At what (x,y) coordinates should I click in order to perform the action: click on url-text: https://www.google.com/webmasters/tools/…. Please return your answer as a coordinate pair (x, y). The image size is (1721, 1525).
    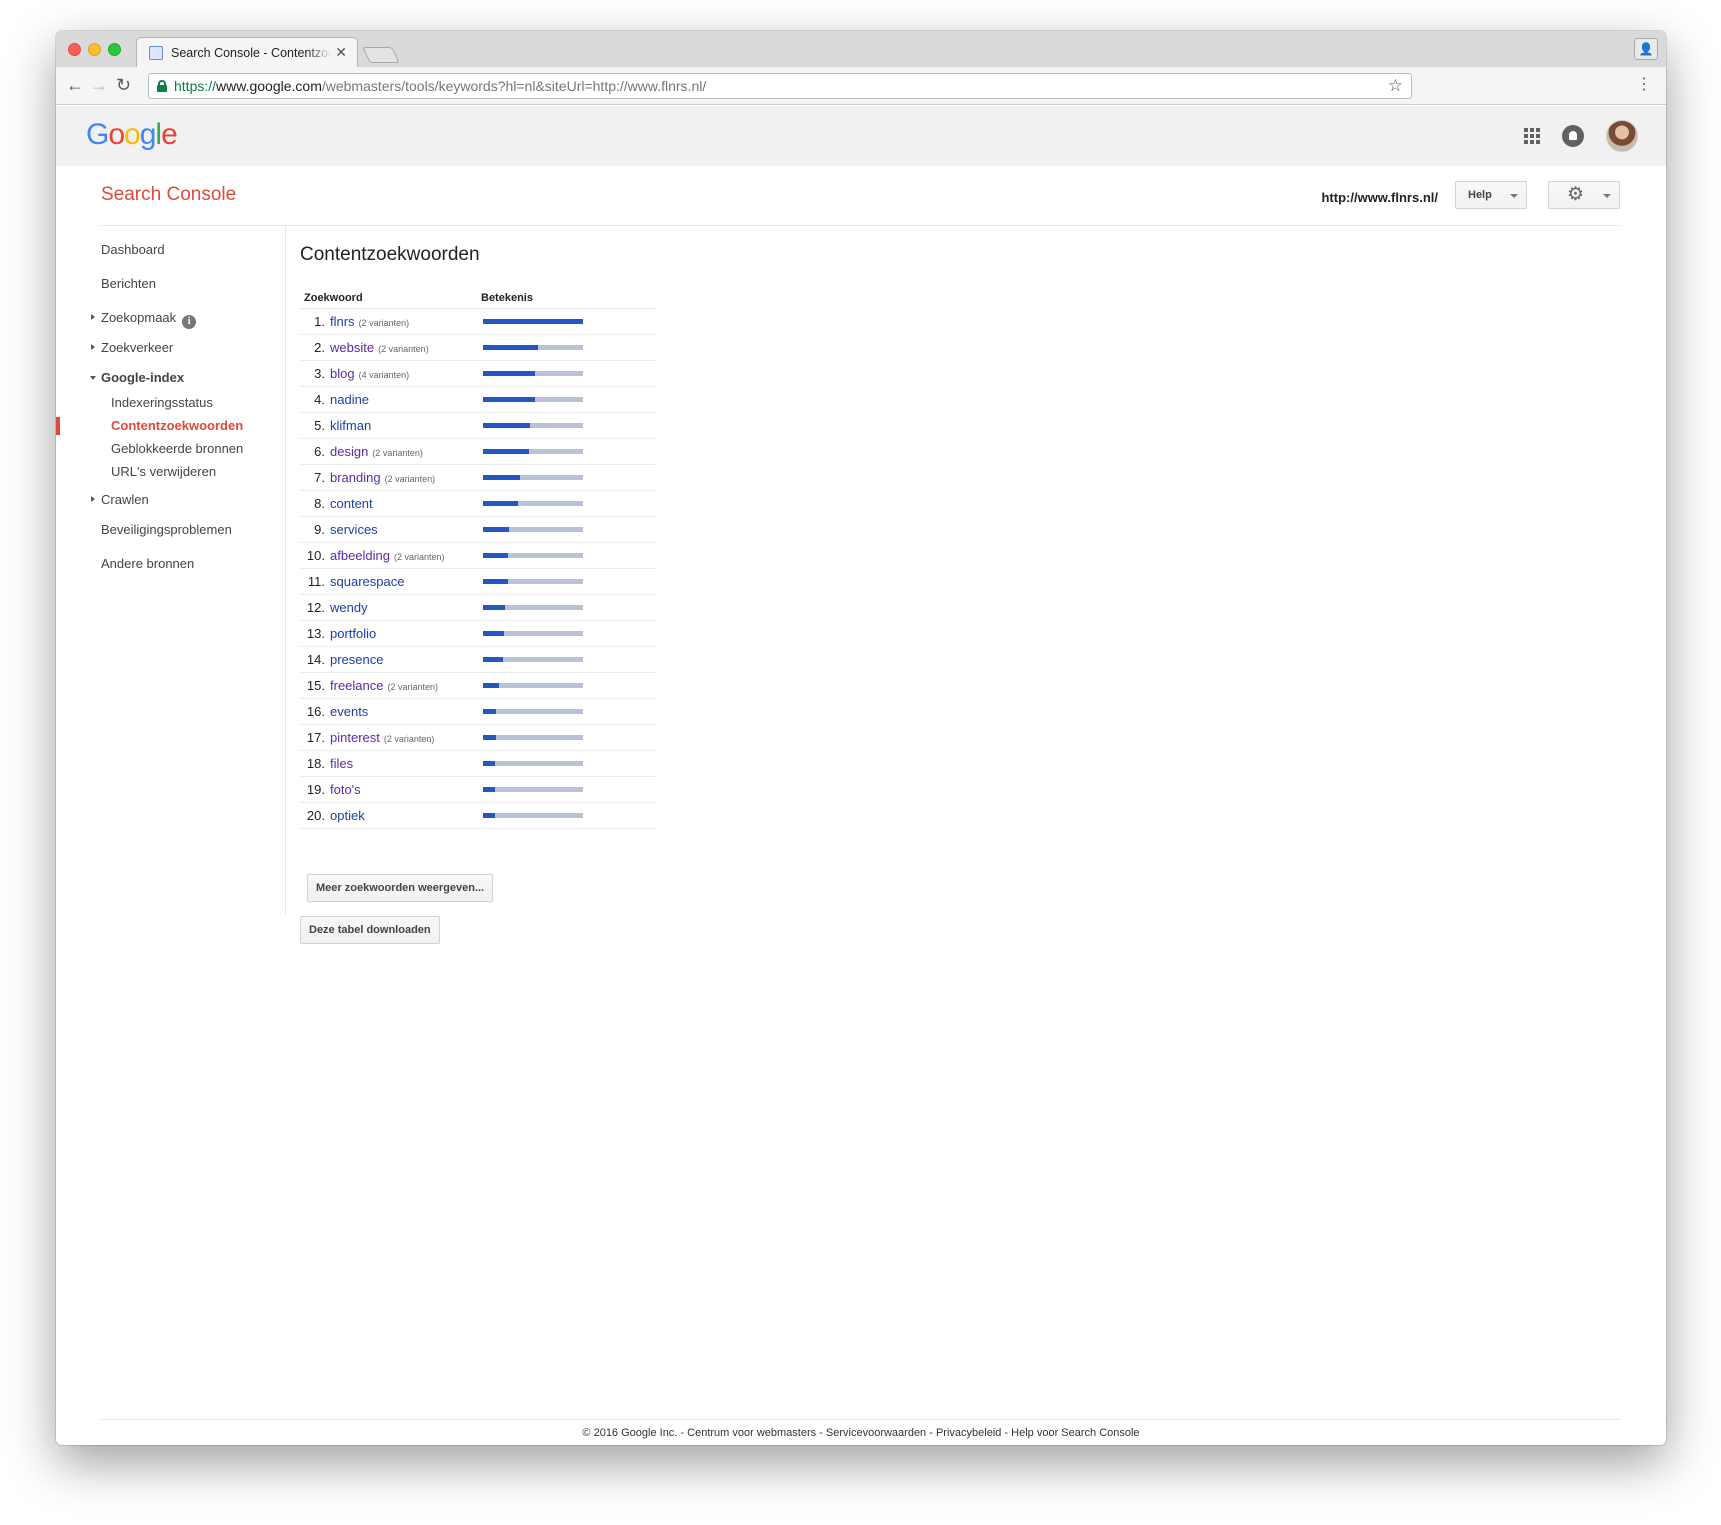
    Looking at the image, I should click on (440, 86).